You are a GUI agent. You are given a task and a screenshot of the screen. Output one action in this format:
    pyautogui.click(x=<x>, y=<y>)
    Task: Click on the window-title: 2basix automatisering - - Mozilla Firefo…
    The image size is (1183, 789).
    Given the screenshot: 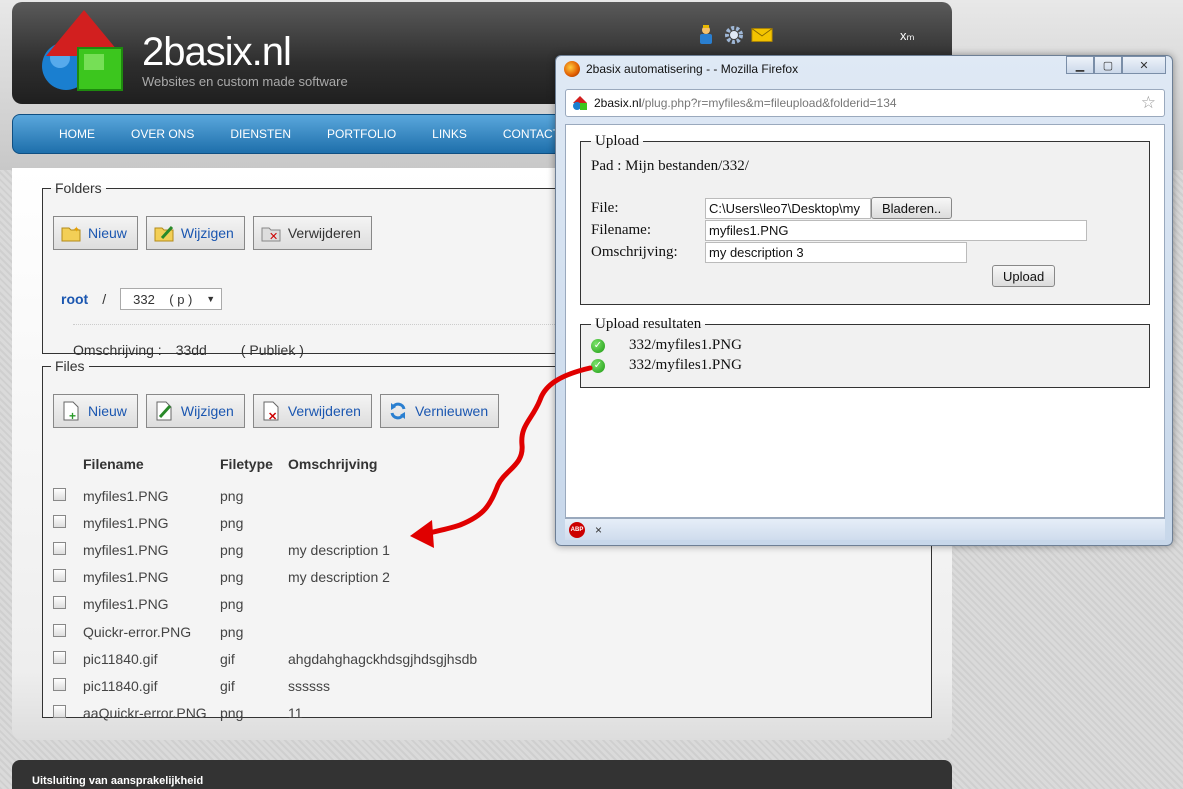 What is the action you would take?
    pyautogui.click(x=692, y=69)
    